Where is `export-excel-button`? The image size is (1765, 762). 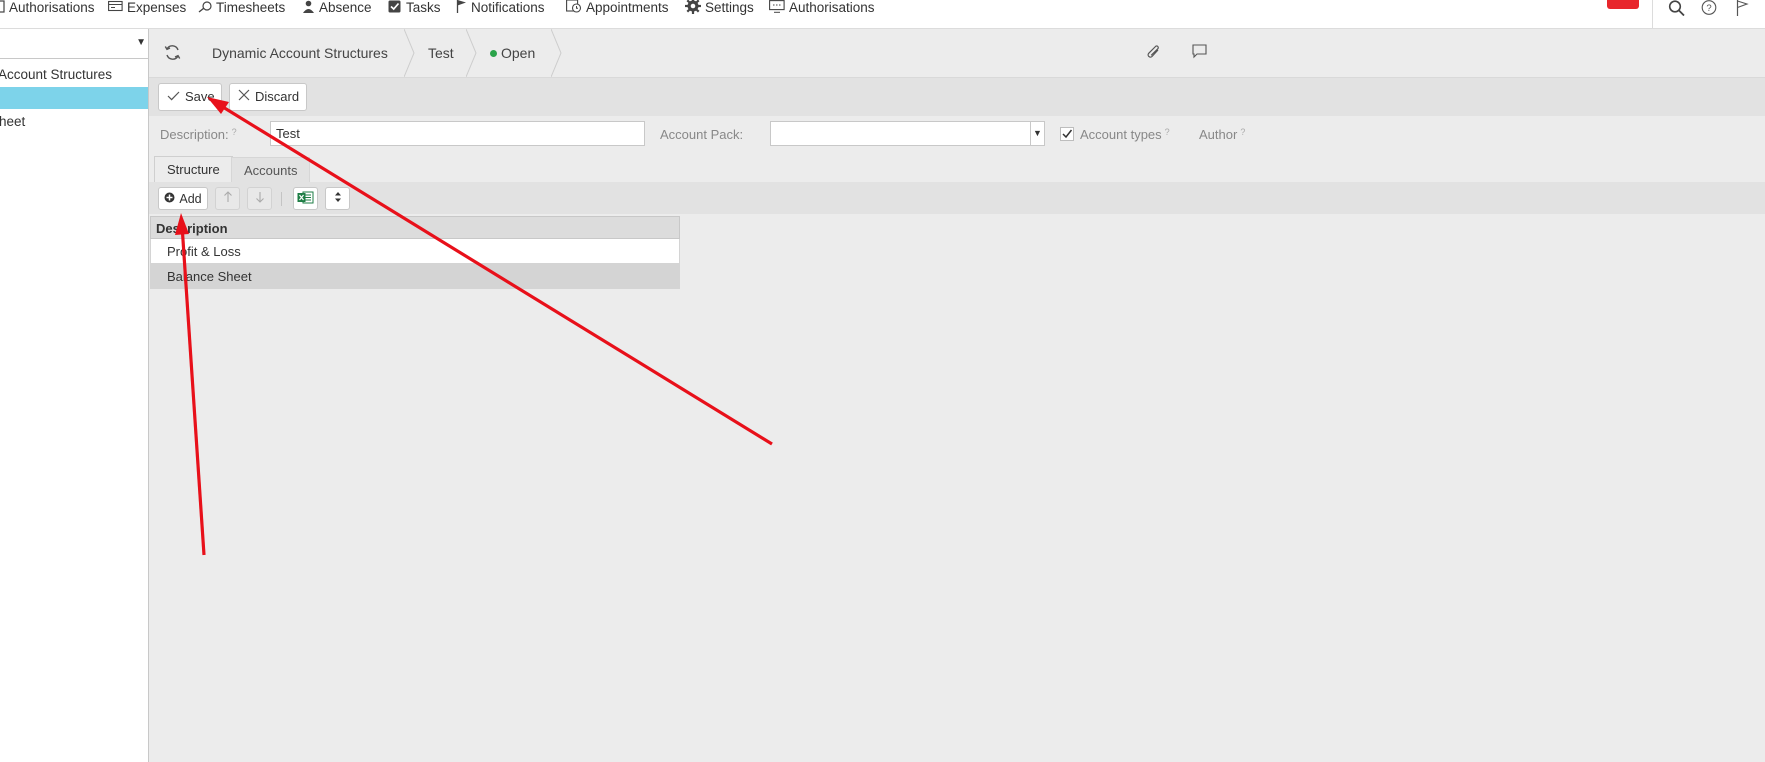 export-excel-button is located at coordinates (305, 198).